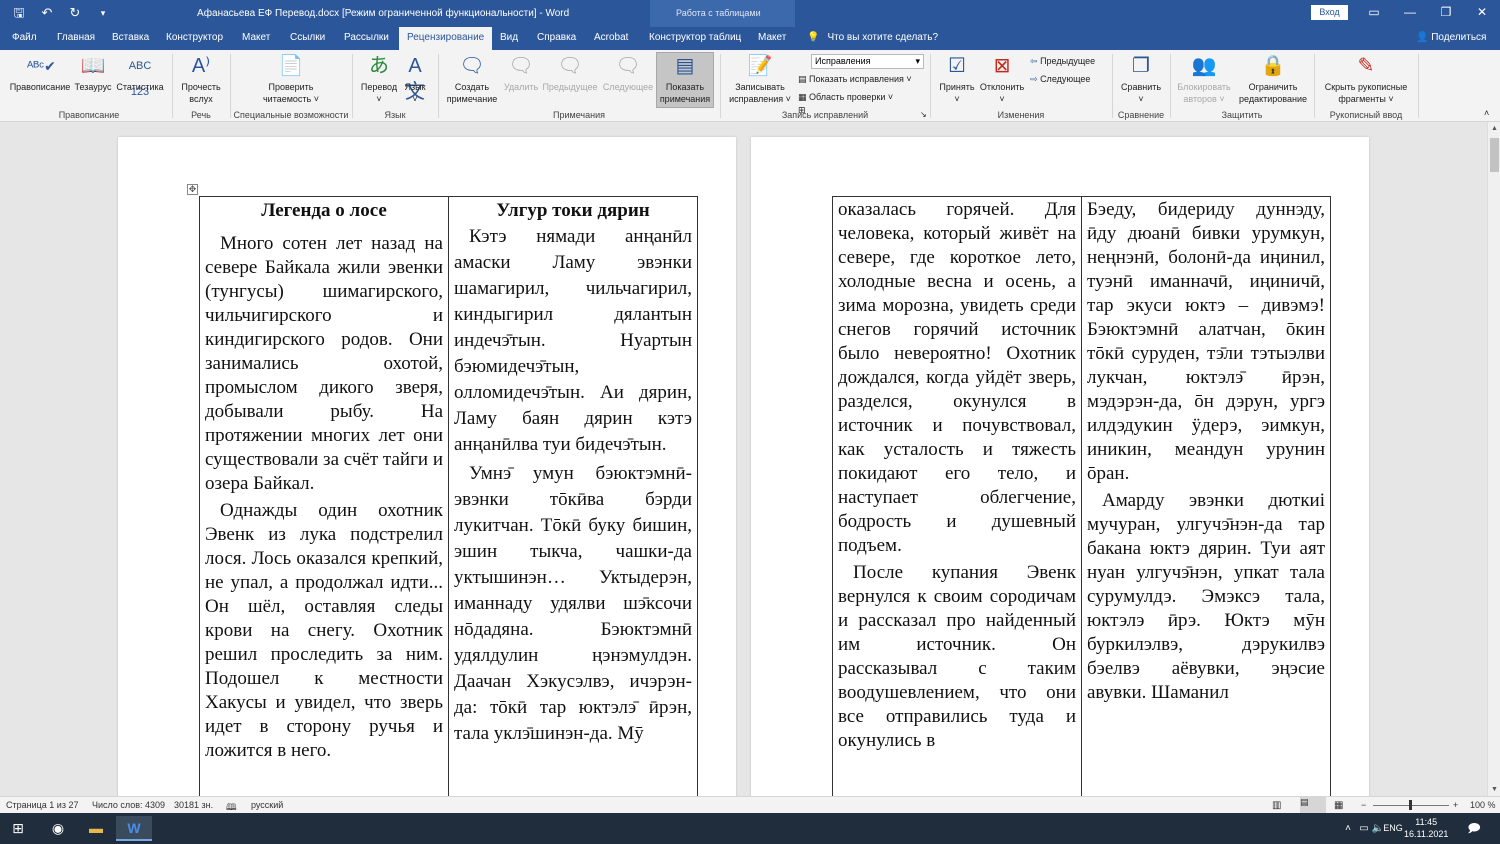 The image size is (1500, 844). Describe the element at coordinates (19, 13) in the screenshot. I see `save-icon: 🖫` at that location.